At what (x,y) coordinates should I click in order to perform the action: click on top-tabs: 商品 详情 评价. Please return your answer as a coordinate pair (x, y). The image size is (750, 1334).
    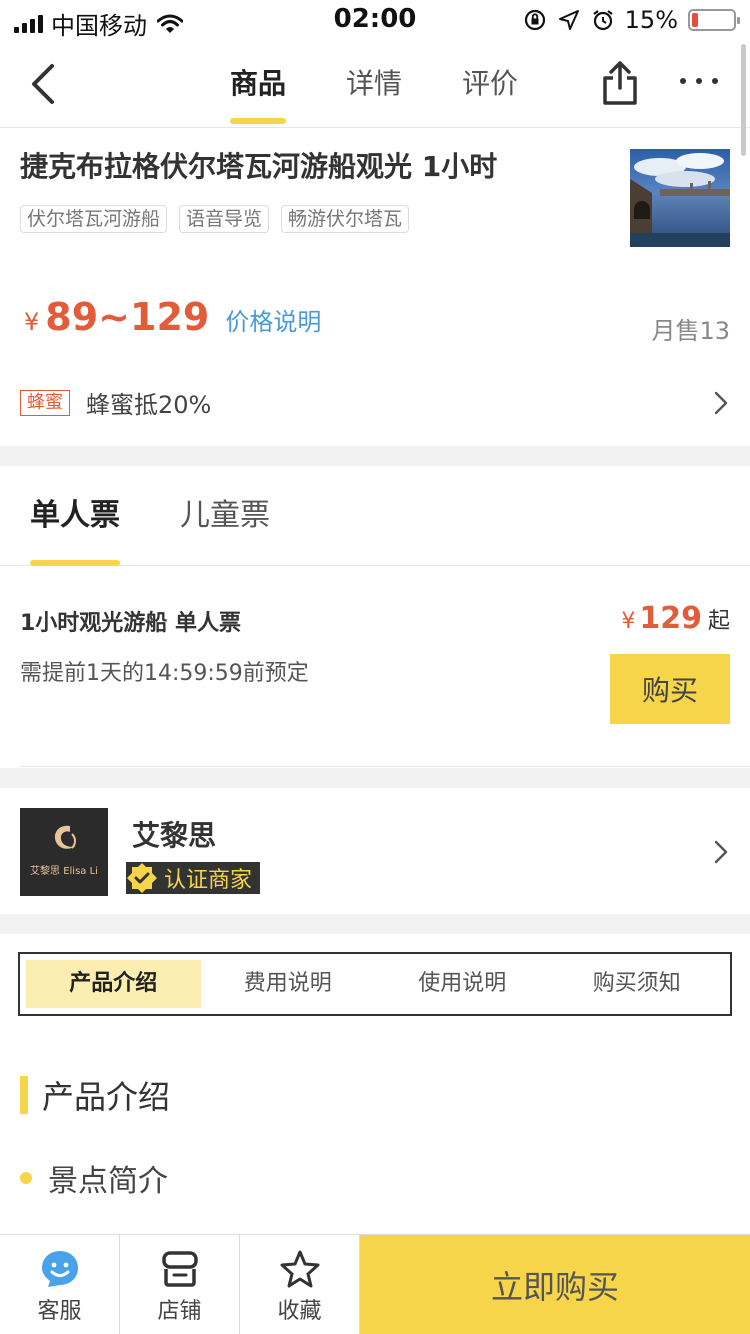
    Looking at the image, I should click on (374, 84).